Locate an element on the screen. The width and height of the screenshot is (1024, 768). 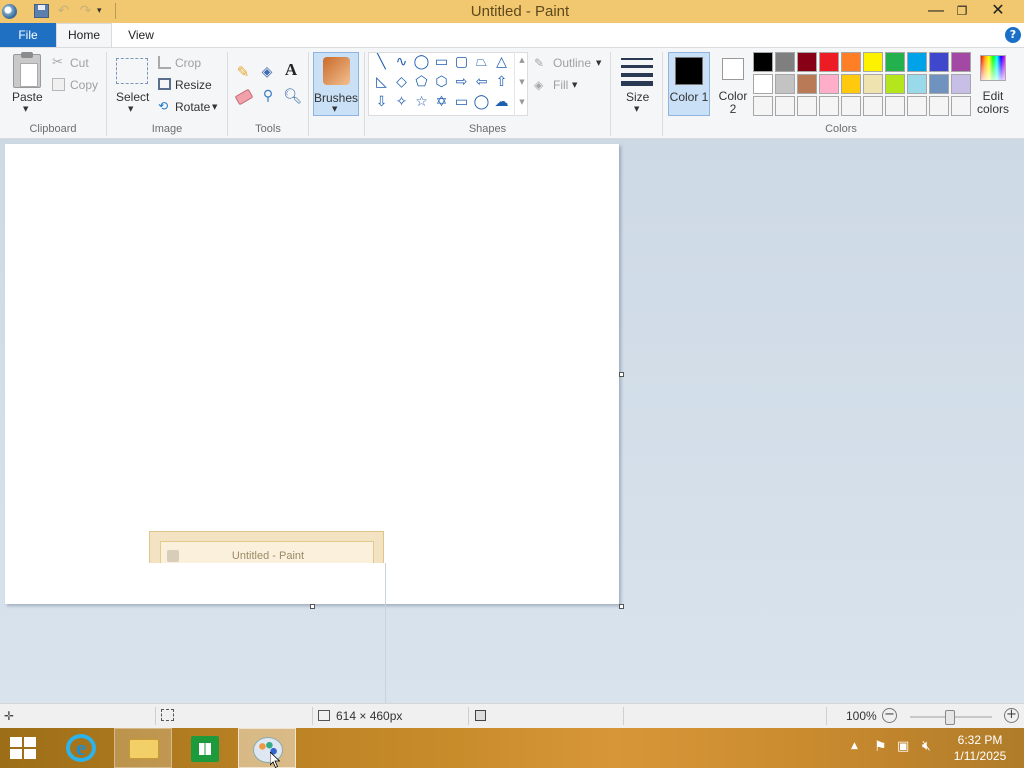
text-tool-icon: A is located at coordinates (291, 69).